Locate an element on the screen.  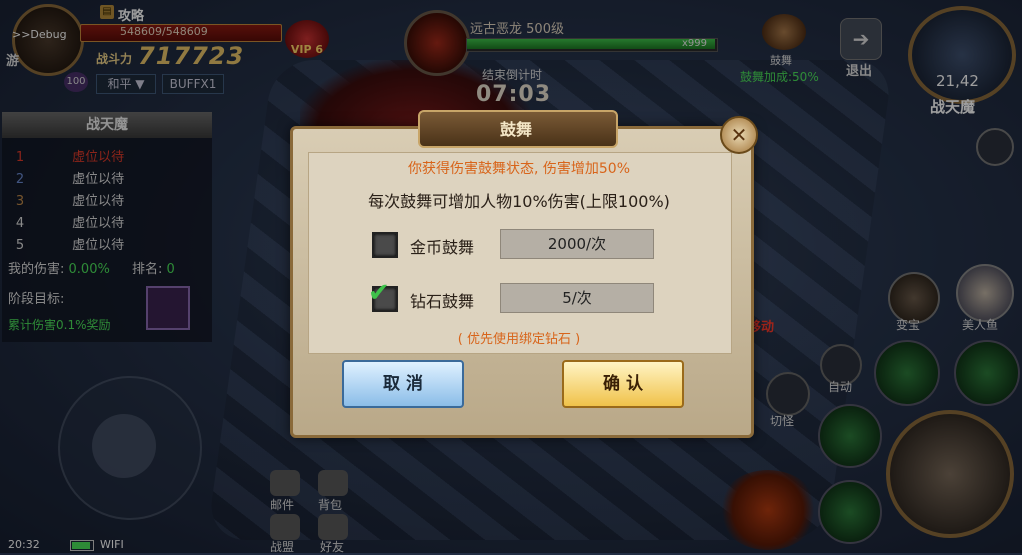
checkmark-icon: ✔ is located at coordinates (379, 293).